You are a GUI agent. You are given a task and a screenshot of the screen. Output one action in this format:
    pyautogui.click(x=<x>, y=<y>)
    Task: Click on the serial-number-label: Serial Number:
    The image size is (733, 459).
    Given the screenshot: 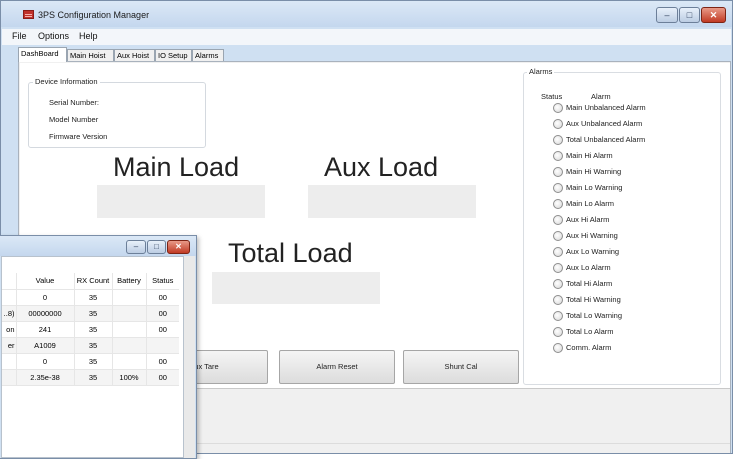 What is the action you would take?
    pyautogui.click(x=74, y=102)
    